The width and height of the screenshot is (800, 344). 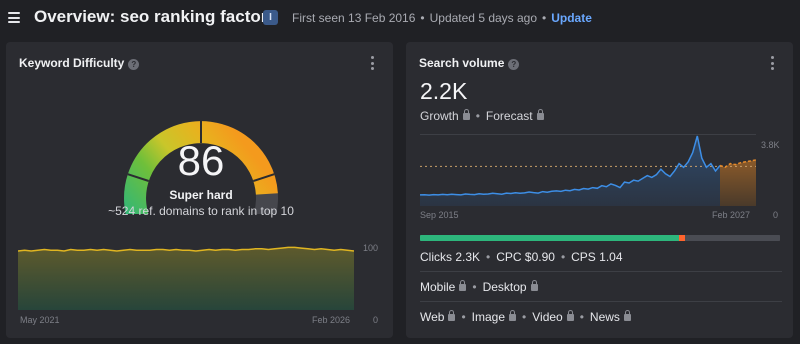 What do you see at coordinates (488, 317) in the screenshot?
I see `image-link: Image` at bounding box center [488, 317].